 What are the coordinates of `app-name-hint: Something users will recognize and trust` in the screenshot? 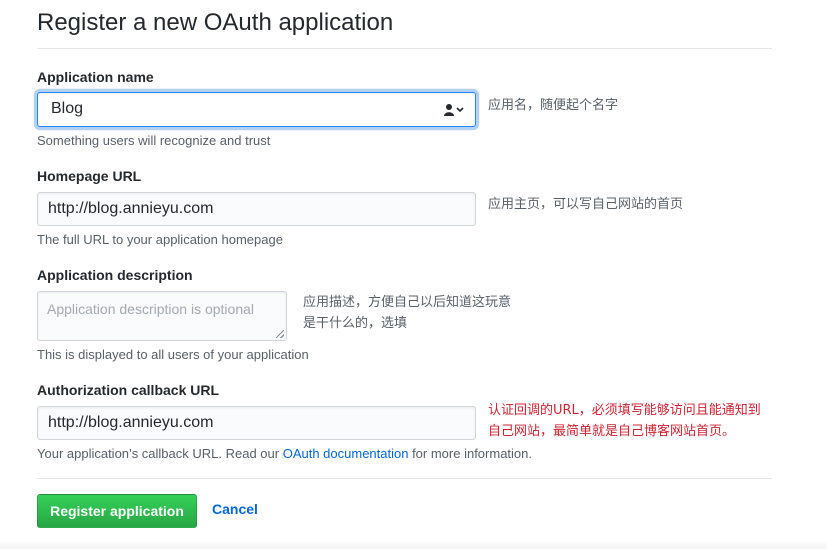 It's located at (154, 140).